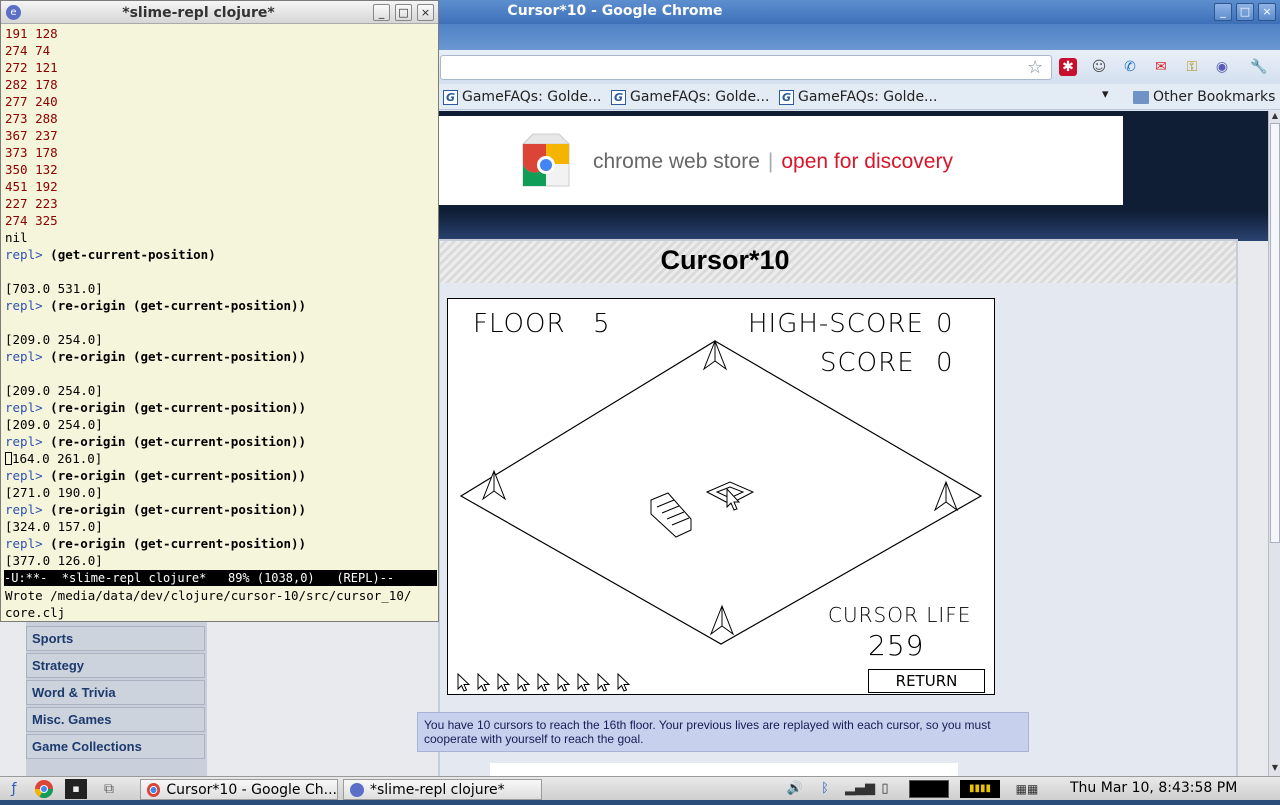 This screenshot has width=1280, height=805. I want to click on repl-result: [324.0 157.0], so click(54, 526).